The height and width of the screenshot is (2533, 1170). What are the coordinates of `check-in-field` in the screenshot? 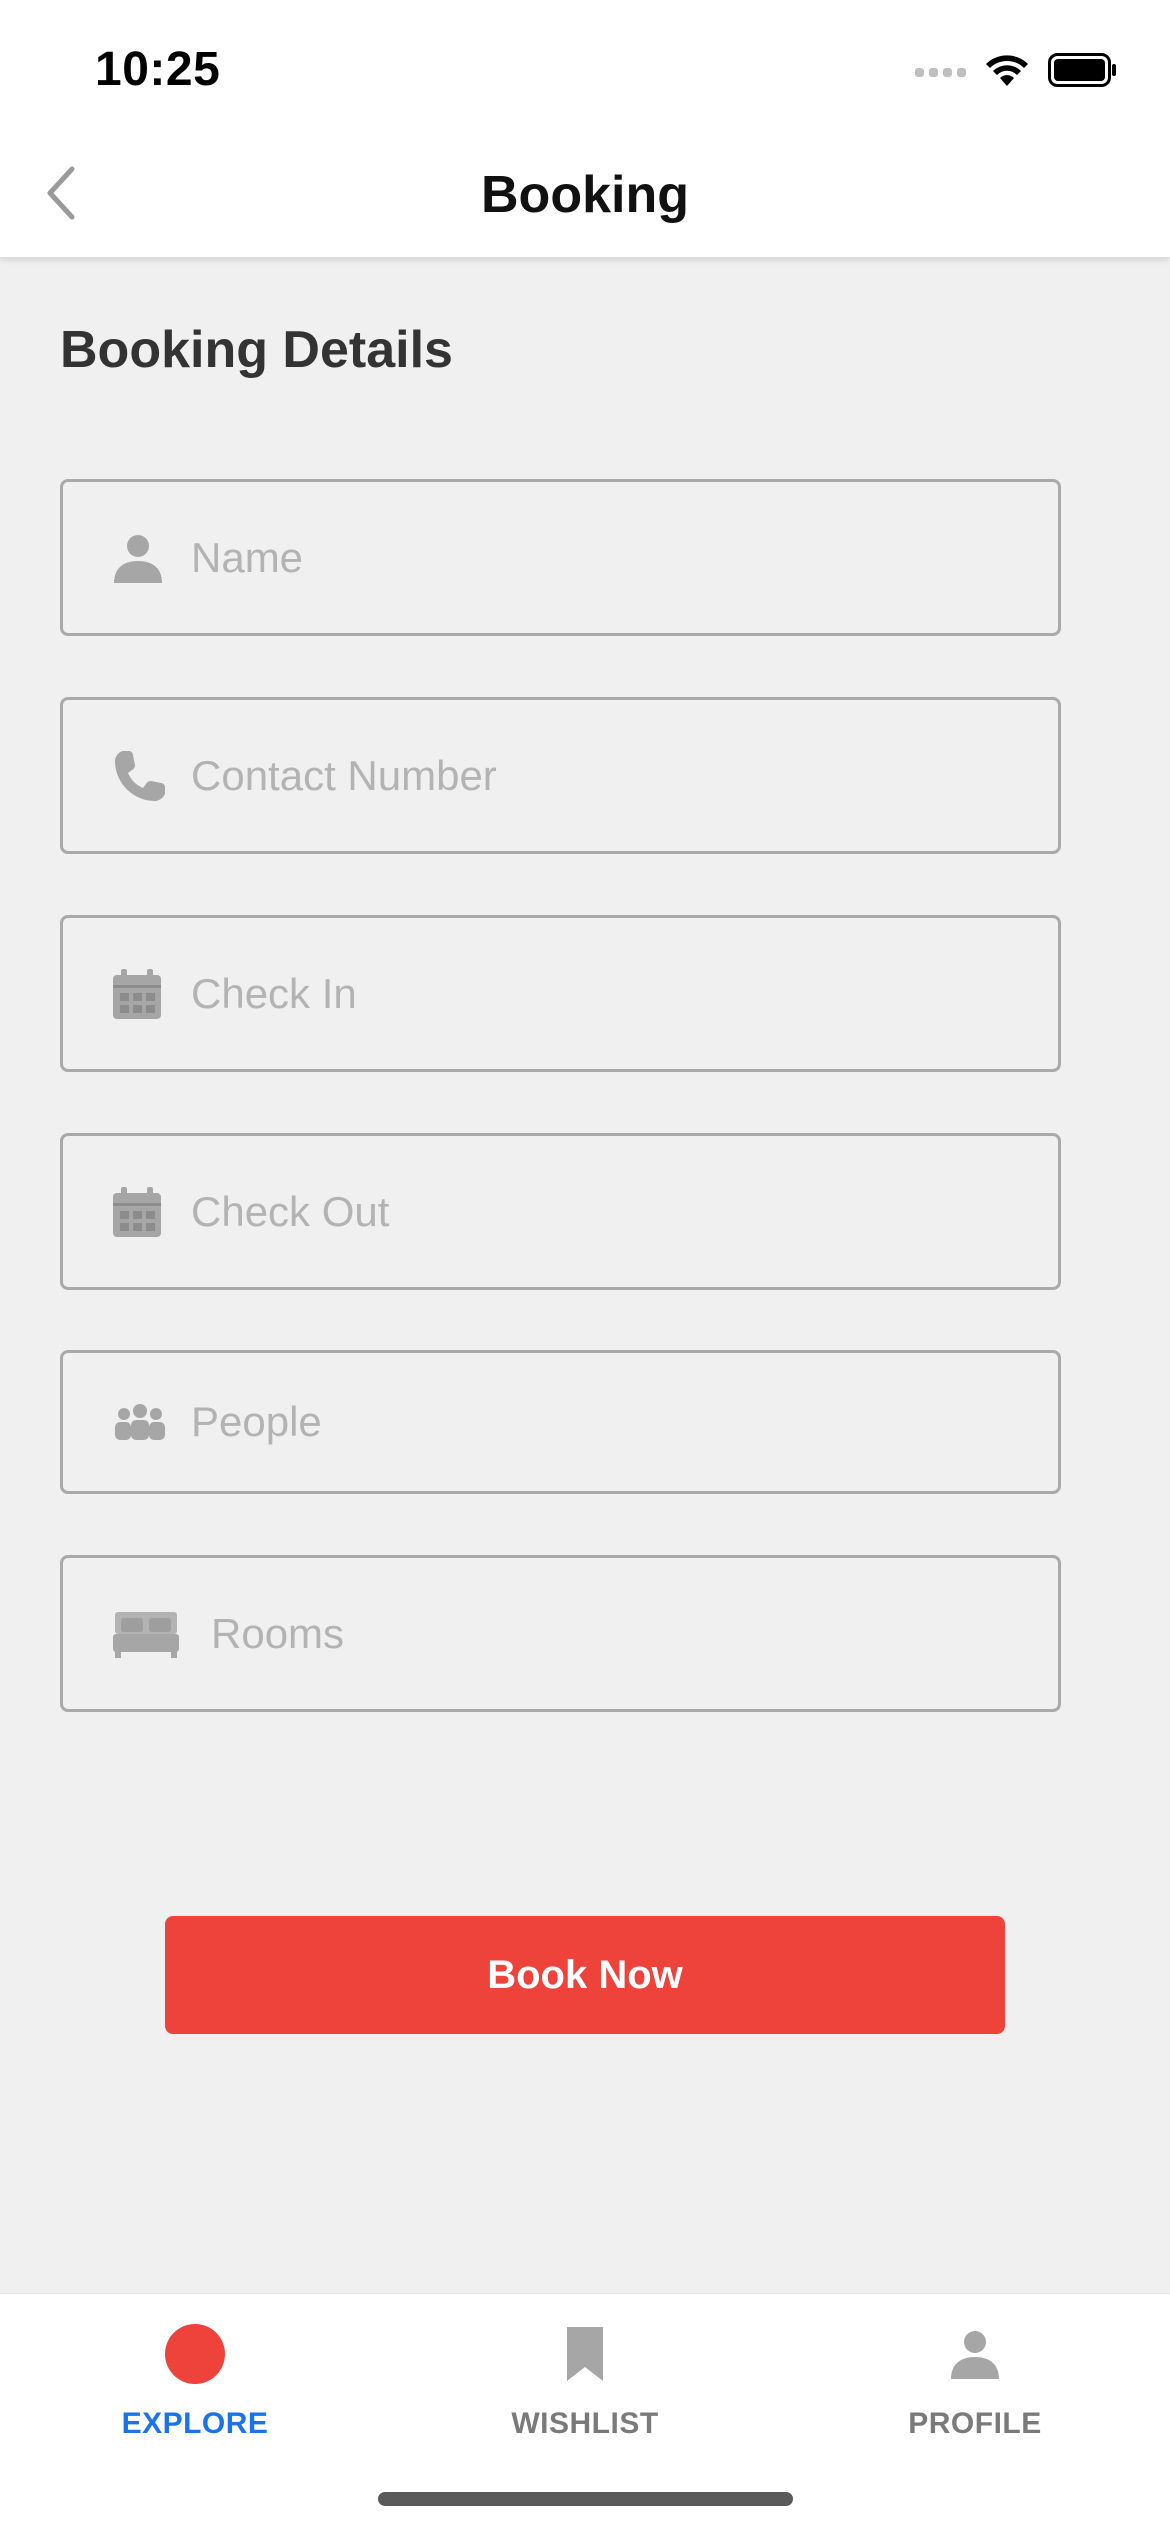 It's located at (560, 993).